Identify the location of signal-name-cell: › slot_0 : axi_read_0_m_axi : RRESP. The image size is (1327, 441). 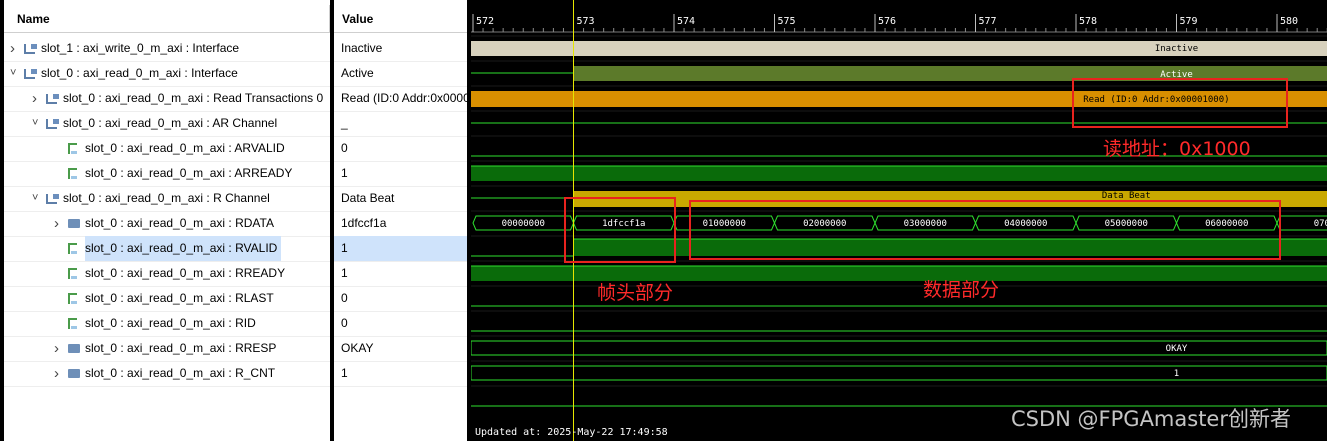
(167, 348).